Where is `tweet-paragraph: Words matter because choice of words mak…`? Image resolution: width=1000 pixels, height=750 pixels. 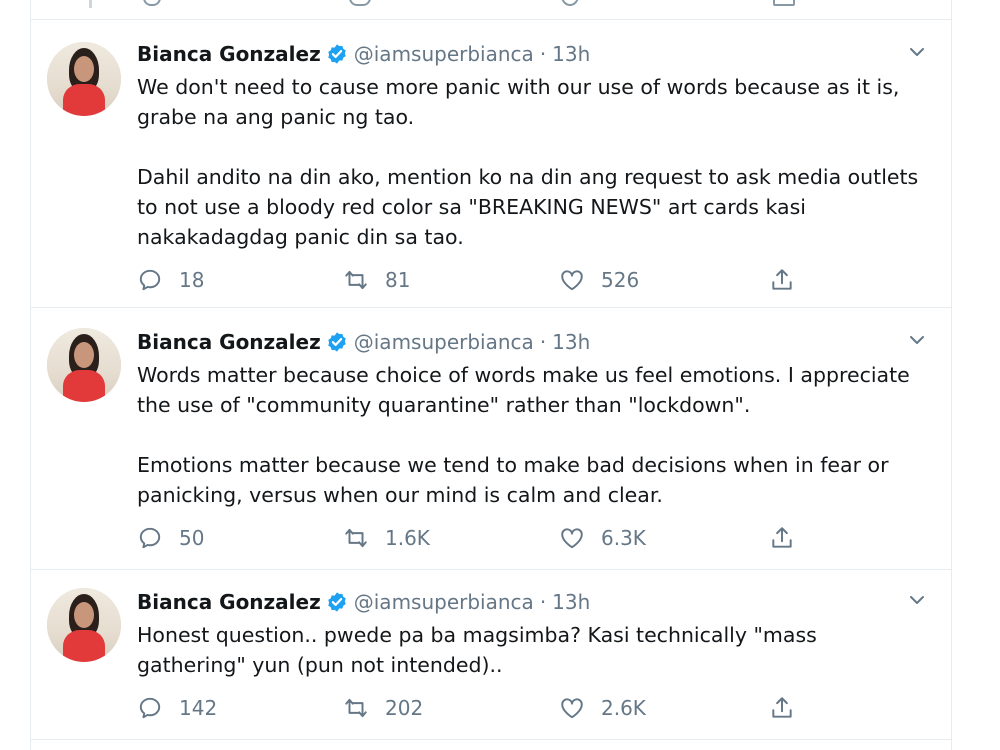
tweet-paragraph: Words matter because choice of words mak… is located at coordinates (523, 390).